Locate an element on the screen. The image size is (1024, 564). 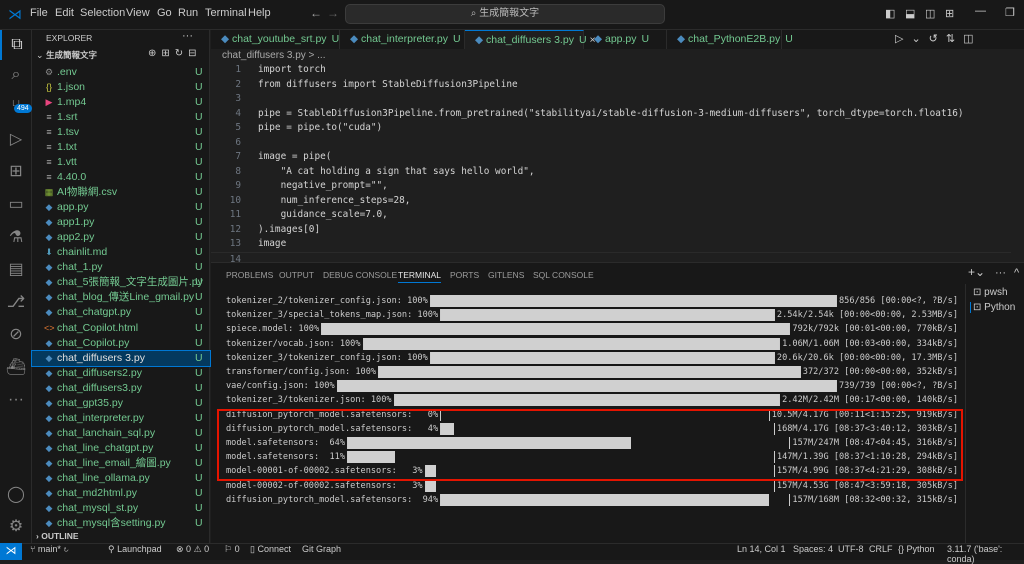
code-line: 10 num_inference_steps=28, is located at coordinates (611, 201).